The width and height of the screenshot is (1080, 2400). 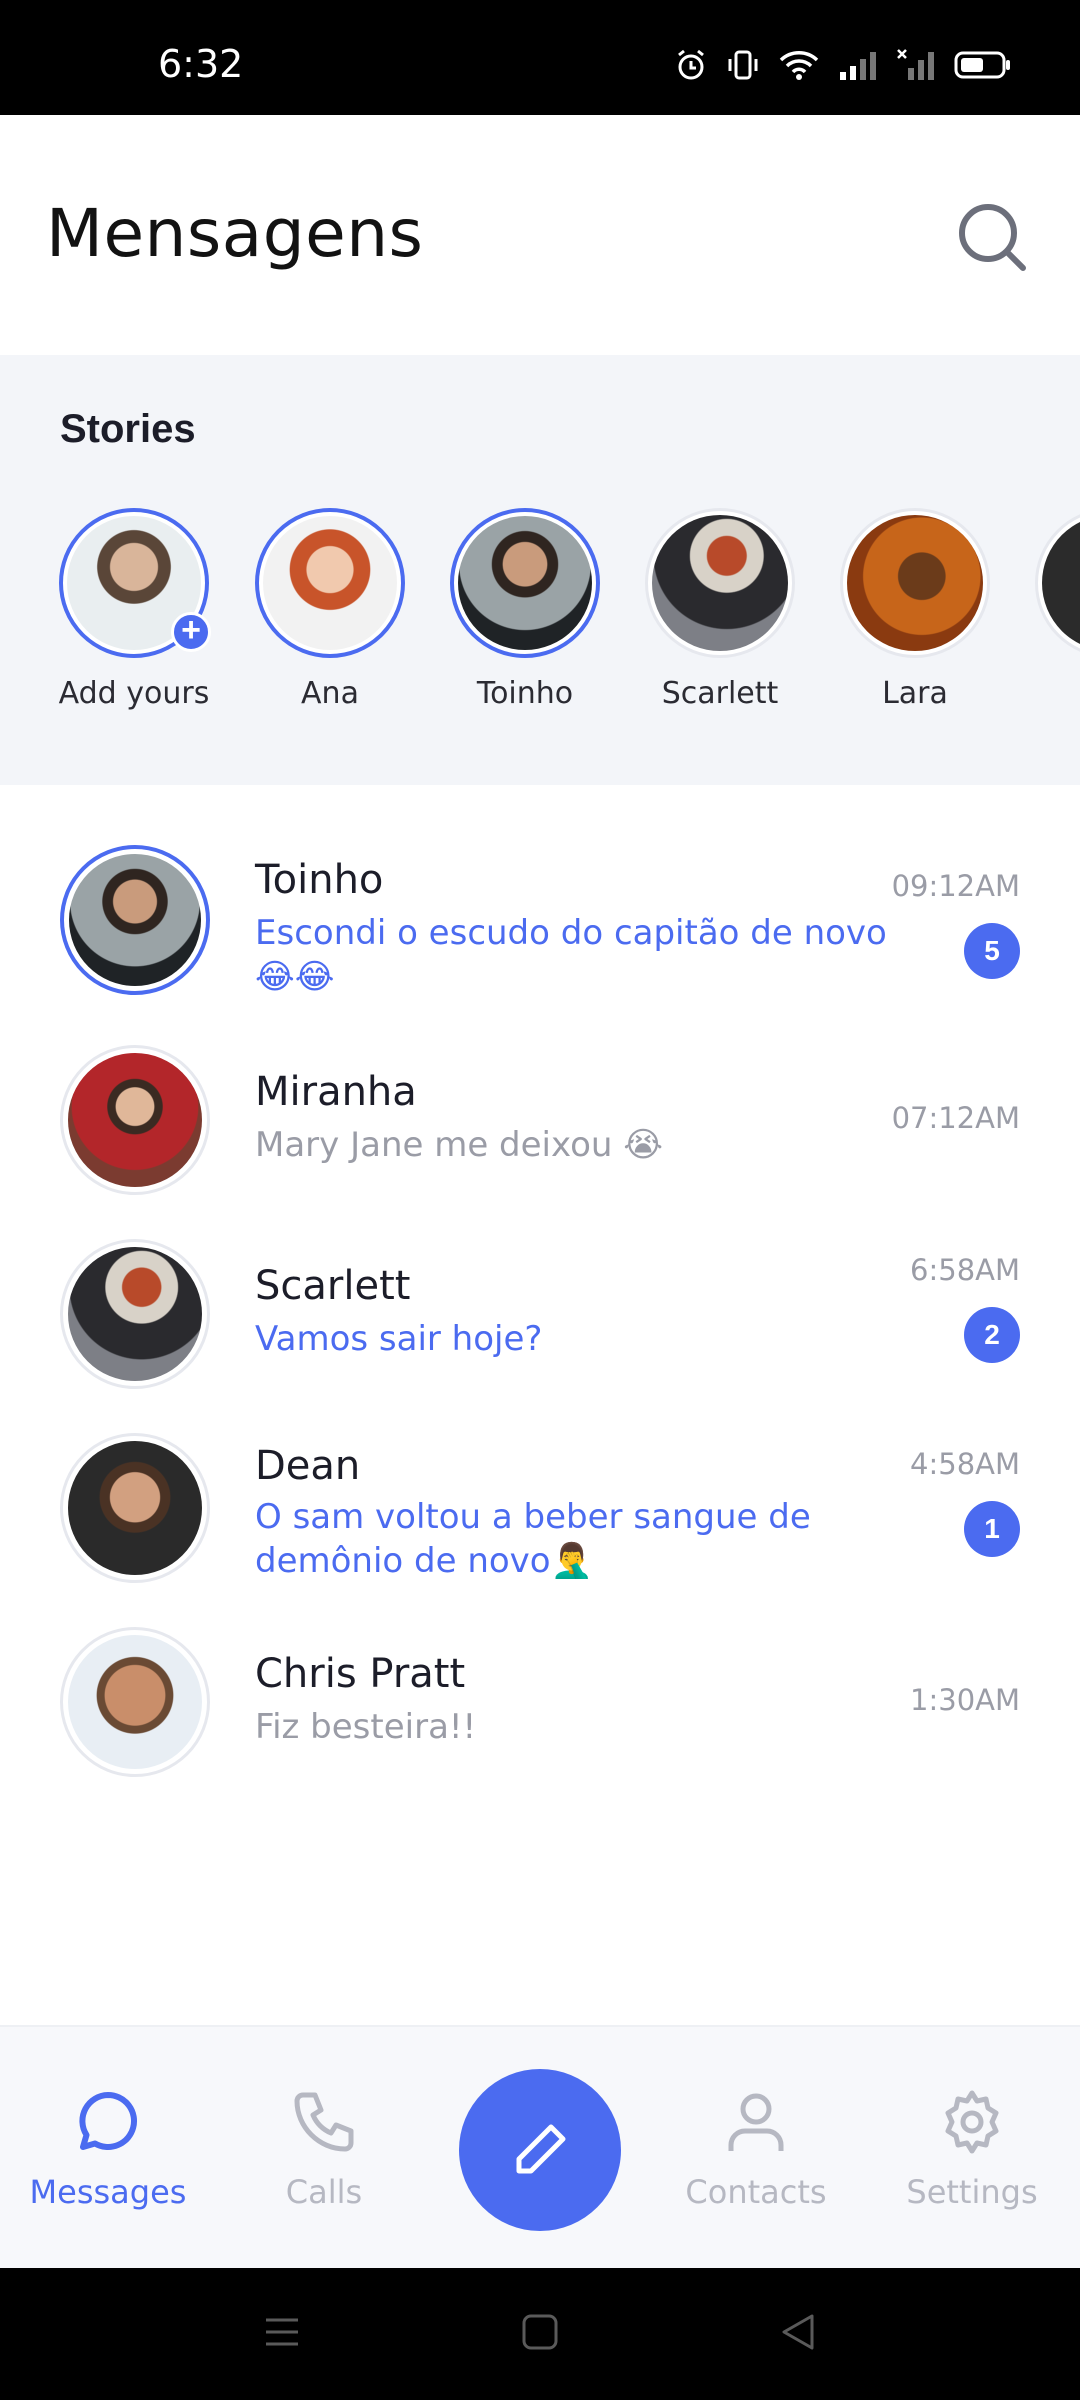 I want to click on chat-name: Chris Pratt, so click(x=360, y=1674).